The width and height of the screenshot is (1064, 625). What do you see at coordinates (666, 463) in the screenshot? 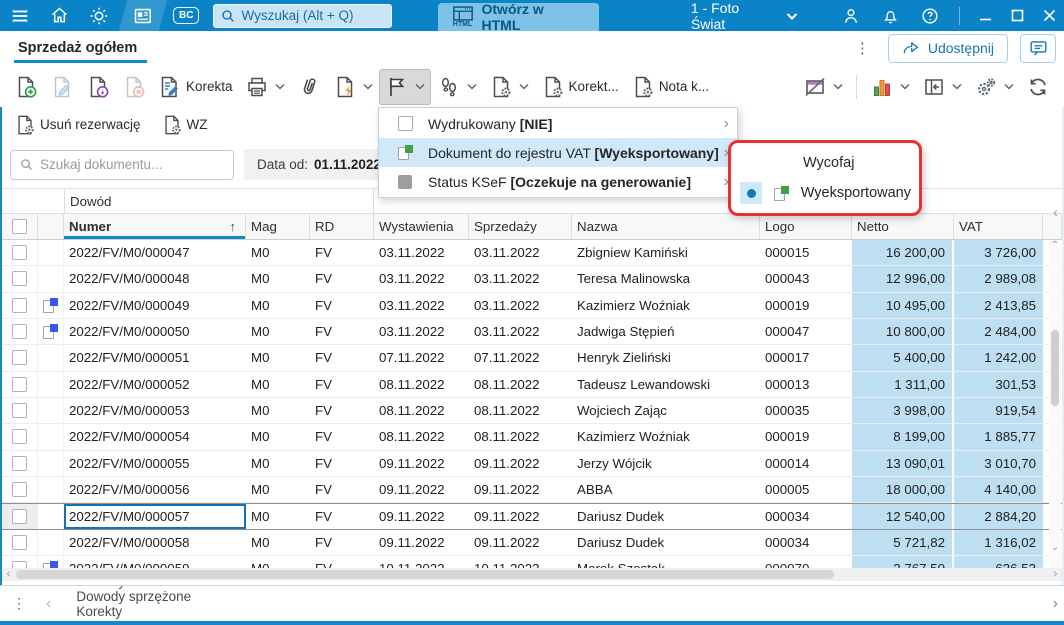
I see `cell-nazwa: Jerzy Wójcik` at bounding box center [666, 463].